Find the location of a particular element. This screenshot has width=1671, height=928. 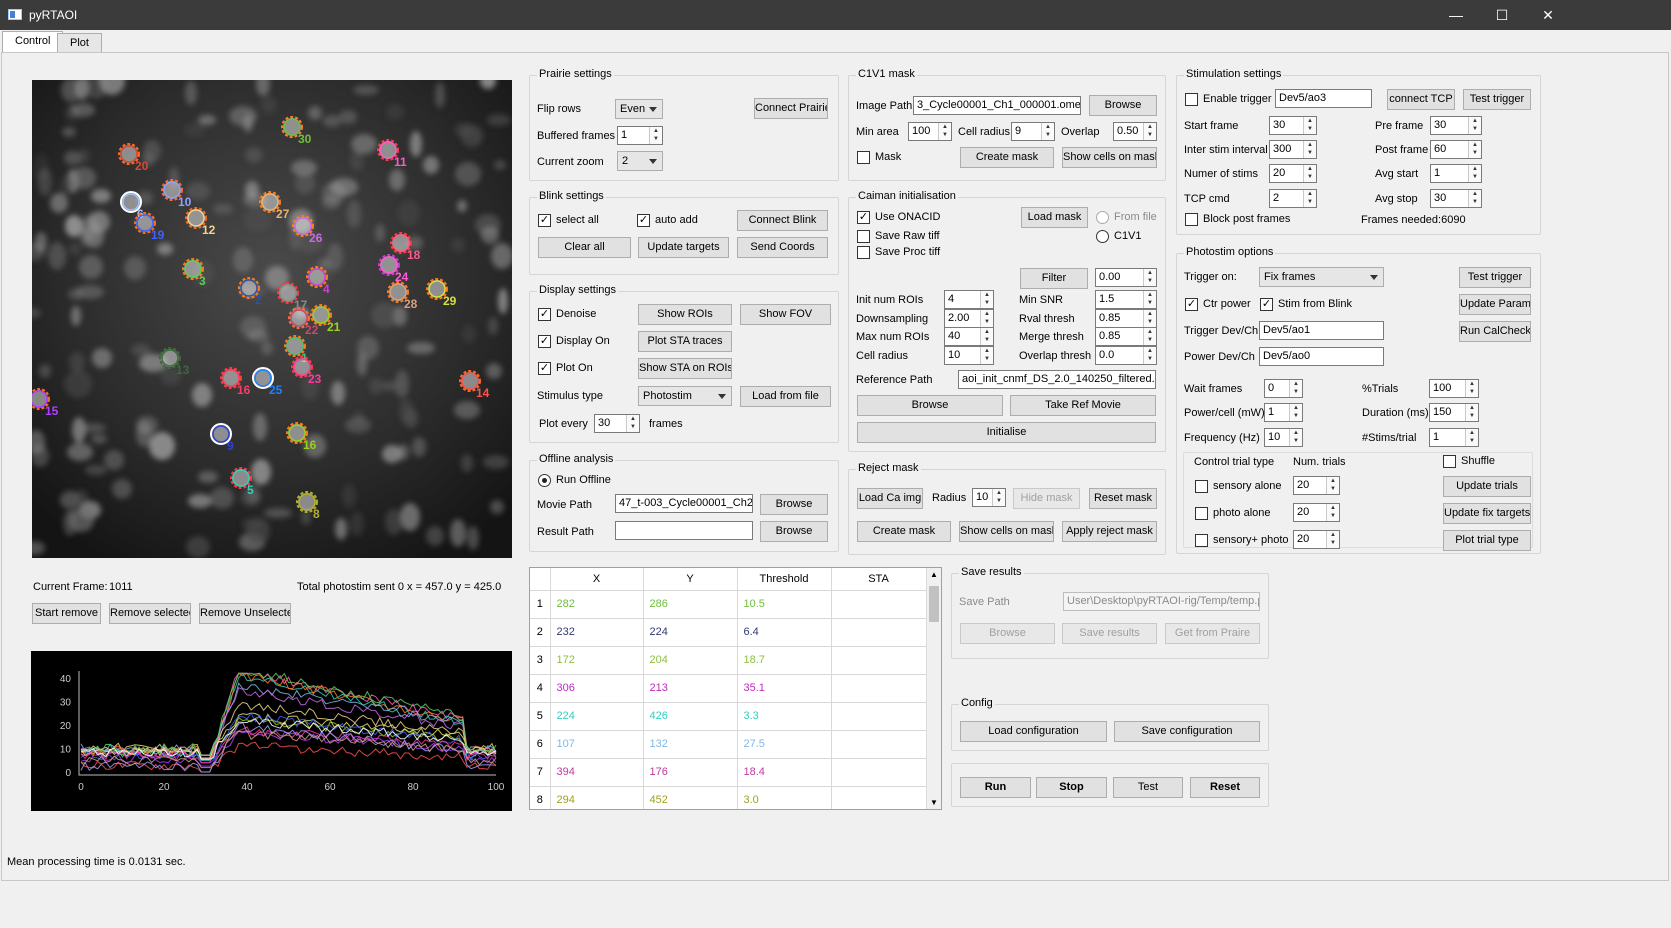

sensory-photo-spin: 20 ▲ ▼ is located at coordinates (1316, 539).